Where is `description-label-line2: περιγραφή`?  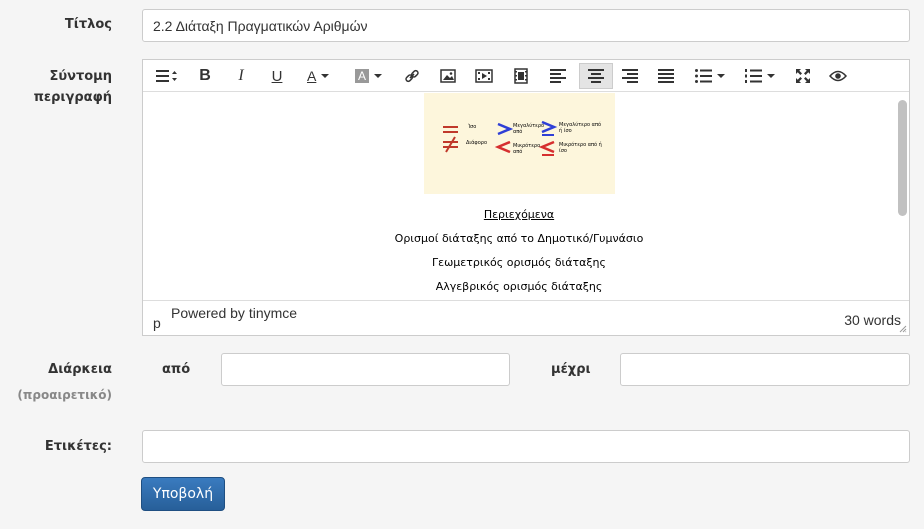
description-label-line2: περιγραφή is located at coordinates (72, 97).